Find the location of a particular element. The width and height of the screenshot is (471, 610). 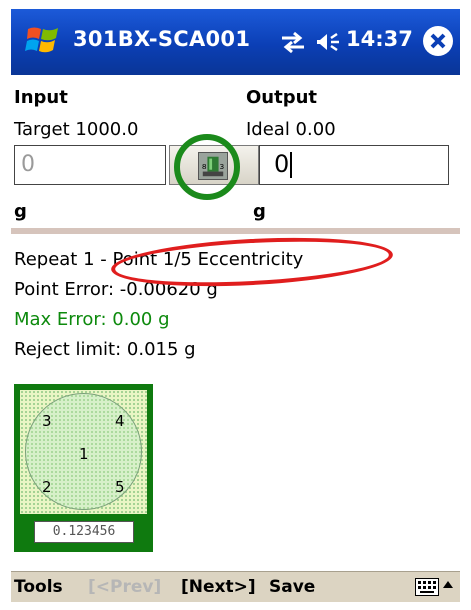

highlight-circle-green is located at coordinates (207, 167).